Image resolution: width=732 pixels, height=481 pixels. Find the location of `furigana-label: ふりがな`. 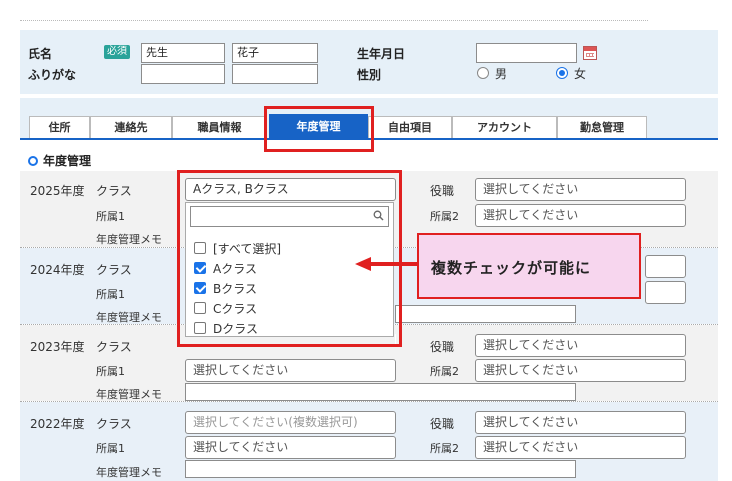

furigana-label: ふりがな is located at coordinates (52, 75).